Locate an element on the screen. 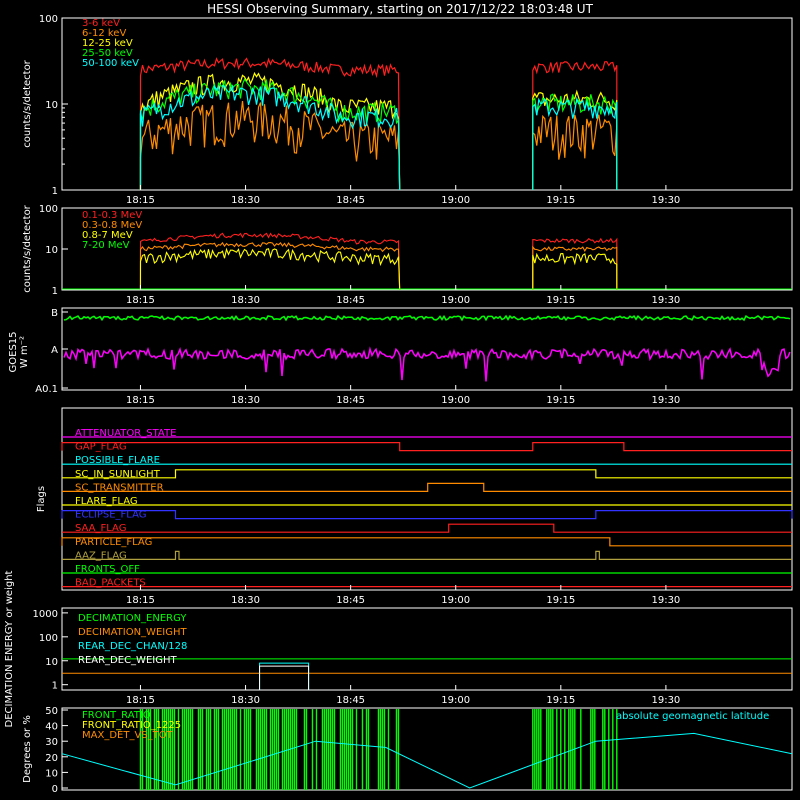 Image resolution: width=800 pixels, height=800 pixels. lo-energy-xtick-label: 19:30 is located at coordinates (665, 200).